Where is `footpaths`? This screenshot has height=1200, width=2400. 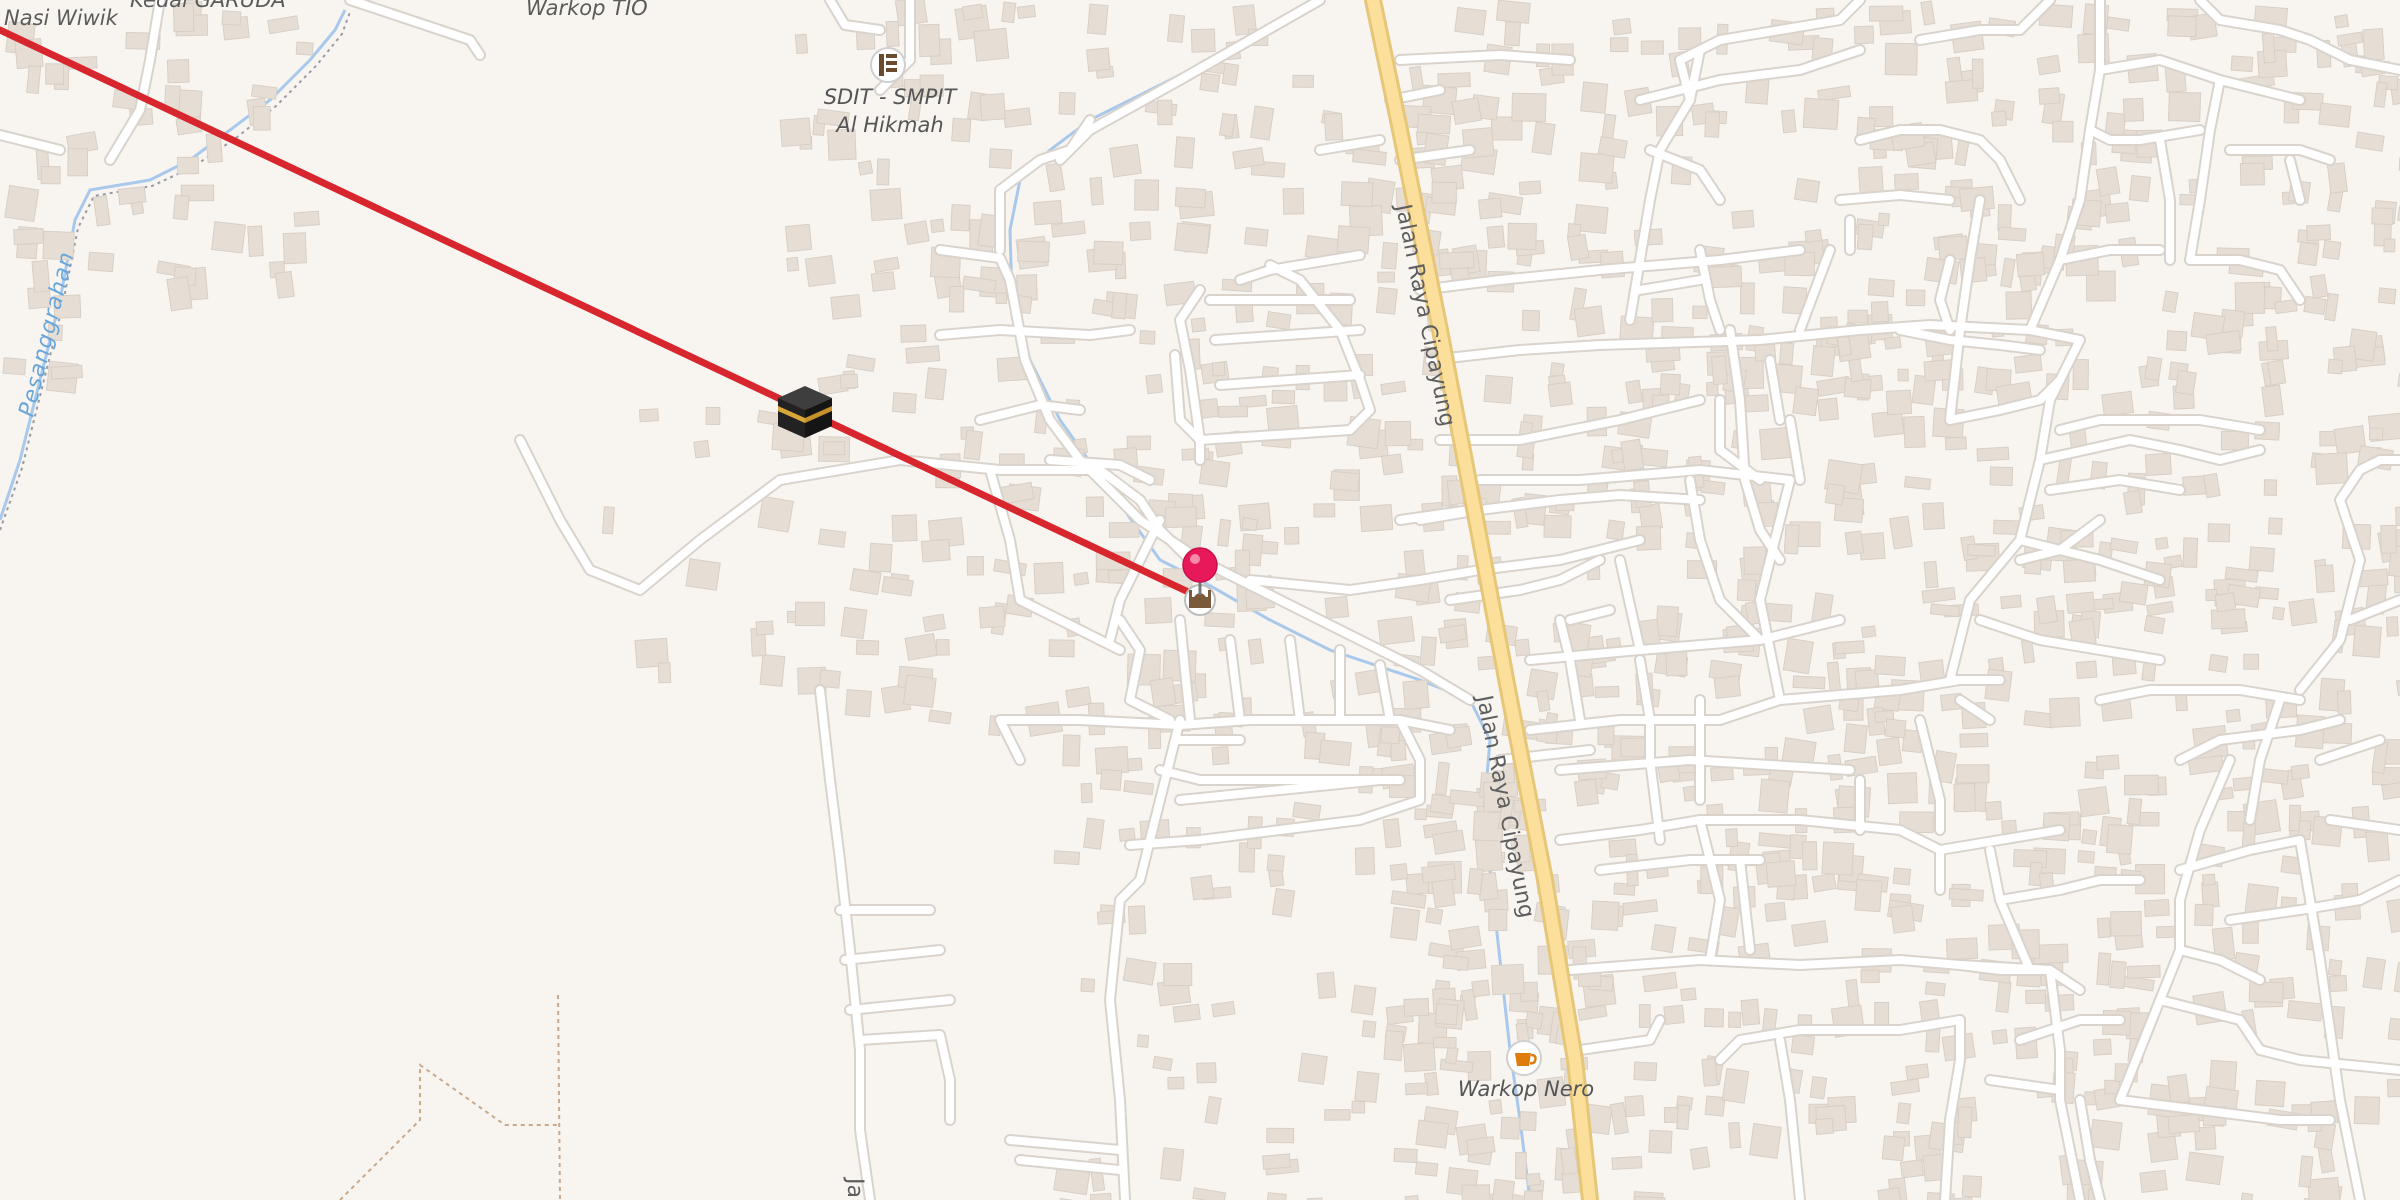 footpaths is located at coordinates (450, 1097).